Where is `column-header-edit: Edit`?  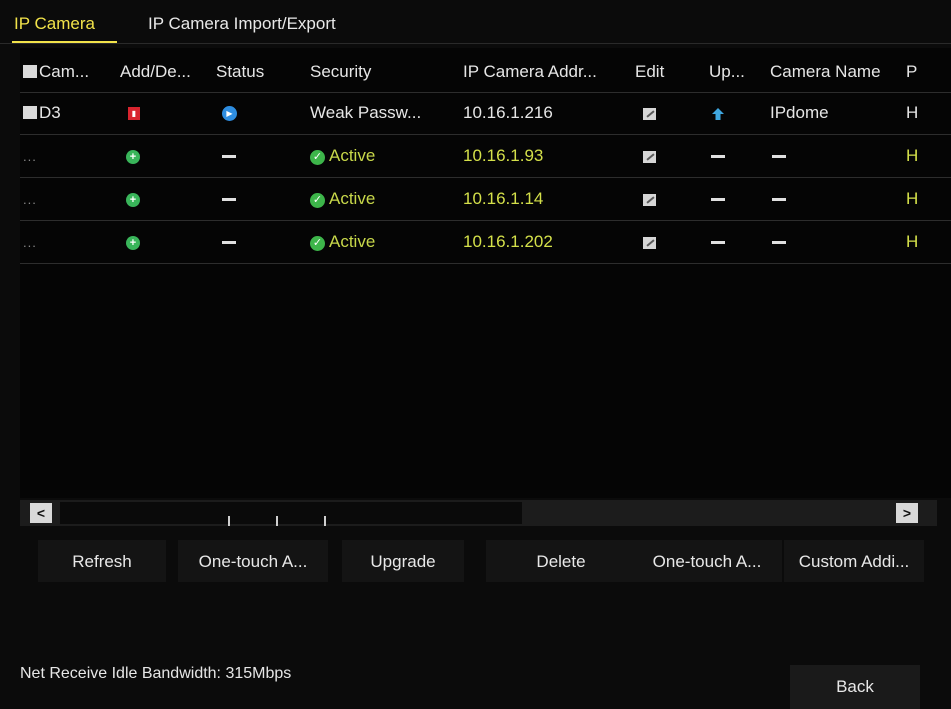 column-header-edit: Edit is located at coordinates (665, 70).